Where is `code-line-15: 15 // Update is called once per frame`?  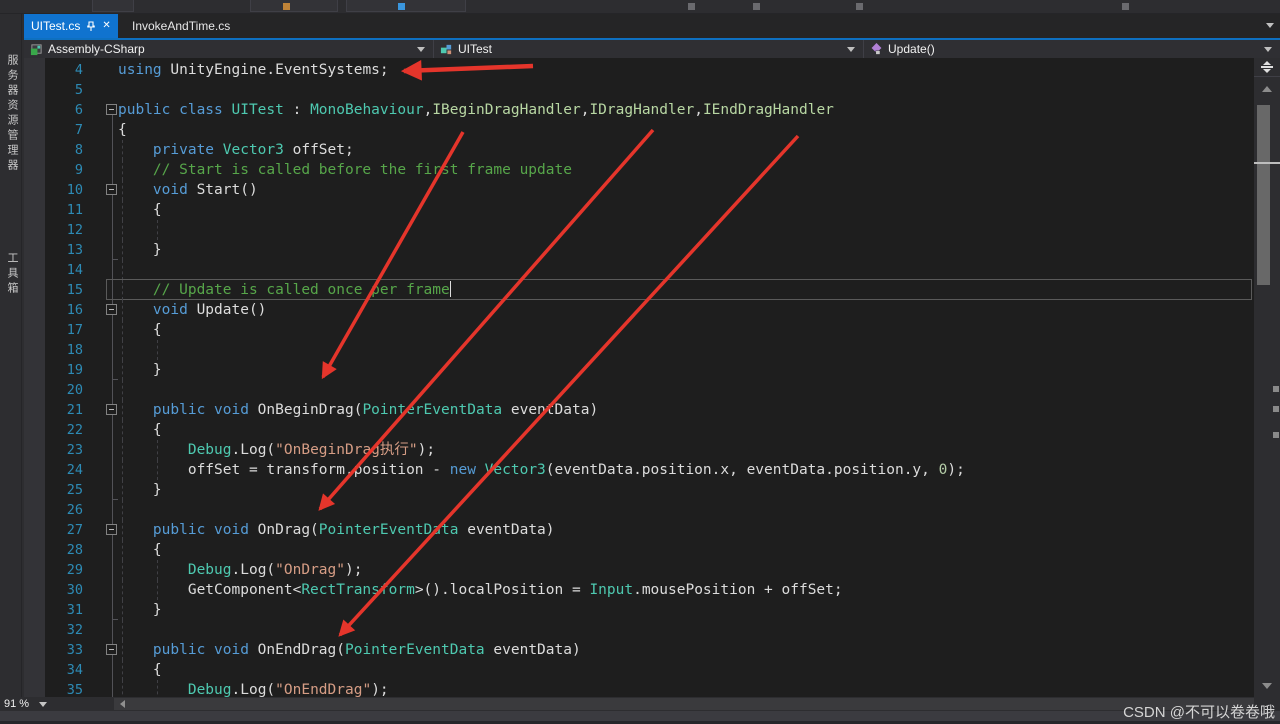 code-line-15: 15 // Update is called once per frame is located at coordinates (639, 289).